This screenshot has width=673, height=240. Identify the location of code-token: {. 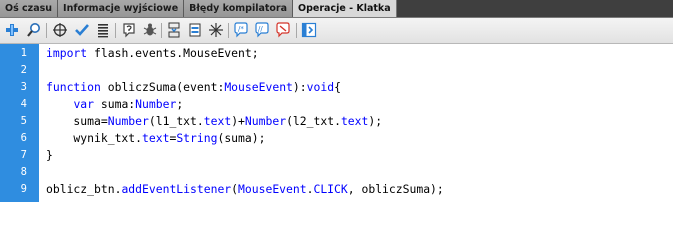
(337, 87).